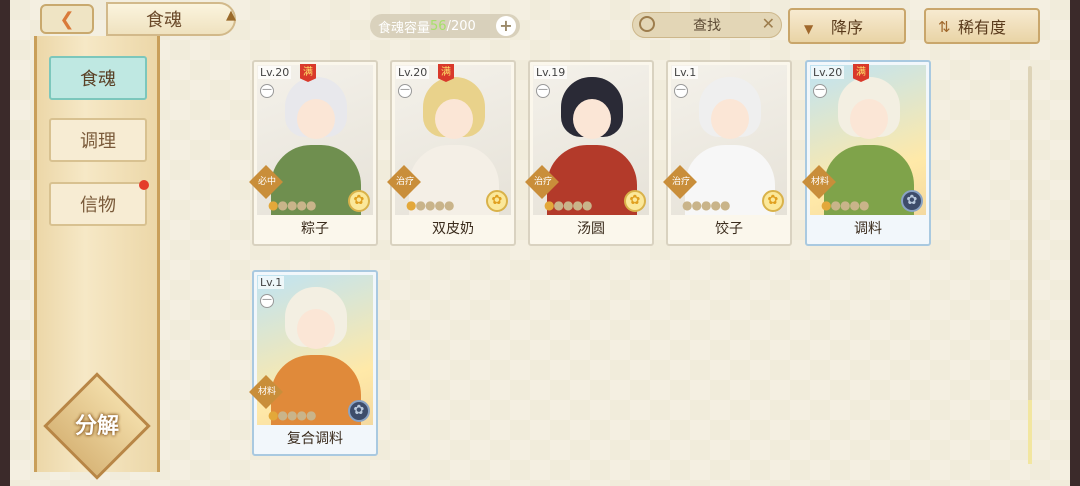  I want to click on crown-icon: ▲, so click(235, 15).